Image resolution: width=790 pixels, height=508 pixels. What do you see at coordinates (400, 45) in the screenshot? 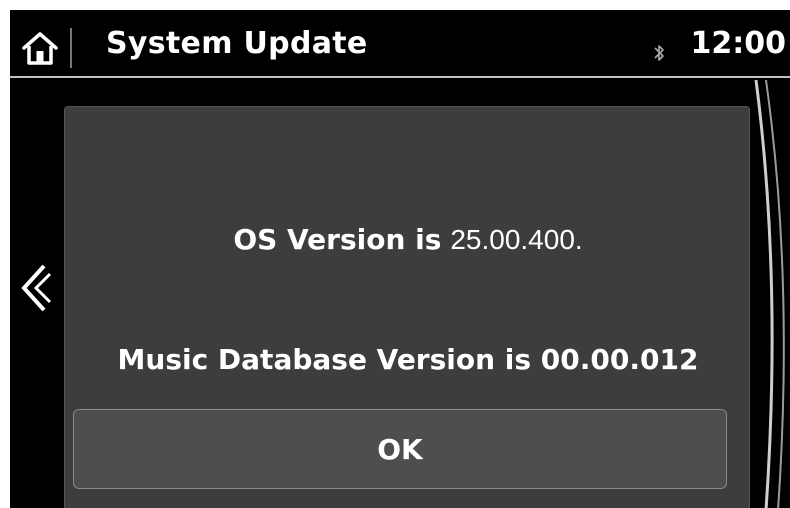
I see `header-bar: System Update 12:00` at bounding box center [400, 45].